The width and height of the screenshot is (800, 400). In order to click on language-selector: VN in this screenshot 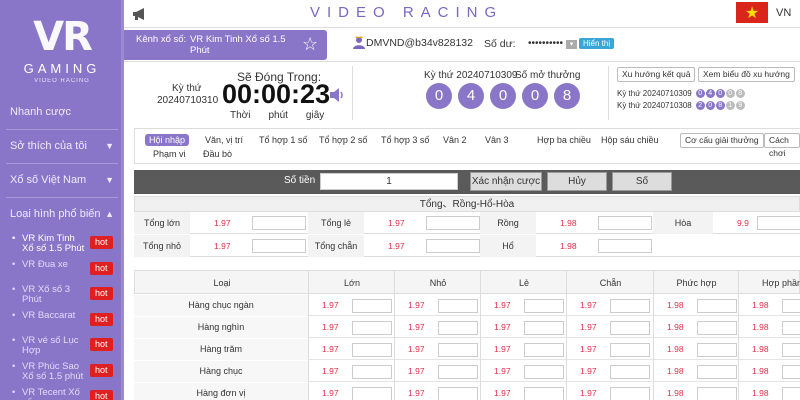, I will do `click(783, 13)`.